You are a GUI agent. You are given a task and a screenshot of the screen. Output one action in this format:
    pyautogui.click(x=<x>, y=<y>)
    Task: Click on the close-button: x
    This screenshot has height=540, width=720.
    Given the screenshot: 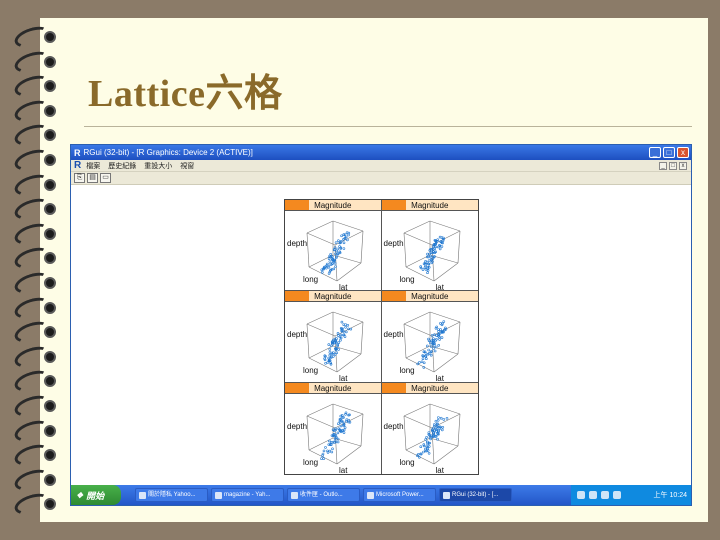 What is the action you would take?
    pyautogui.click(x=683, y=152)
    